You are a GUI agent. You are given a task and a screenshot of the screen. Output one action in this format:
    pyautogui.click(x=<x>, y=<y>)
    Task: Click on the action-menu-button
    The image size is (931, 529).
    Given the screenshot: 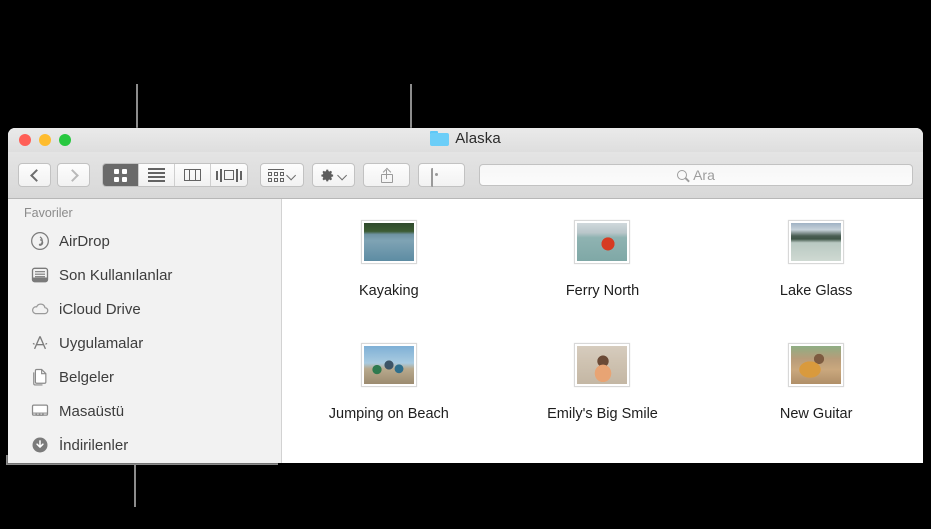 What is the action you would take?
    pyautogui.click(x=333, y=175)
    